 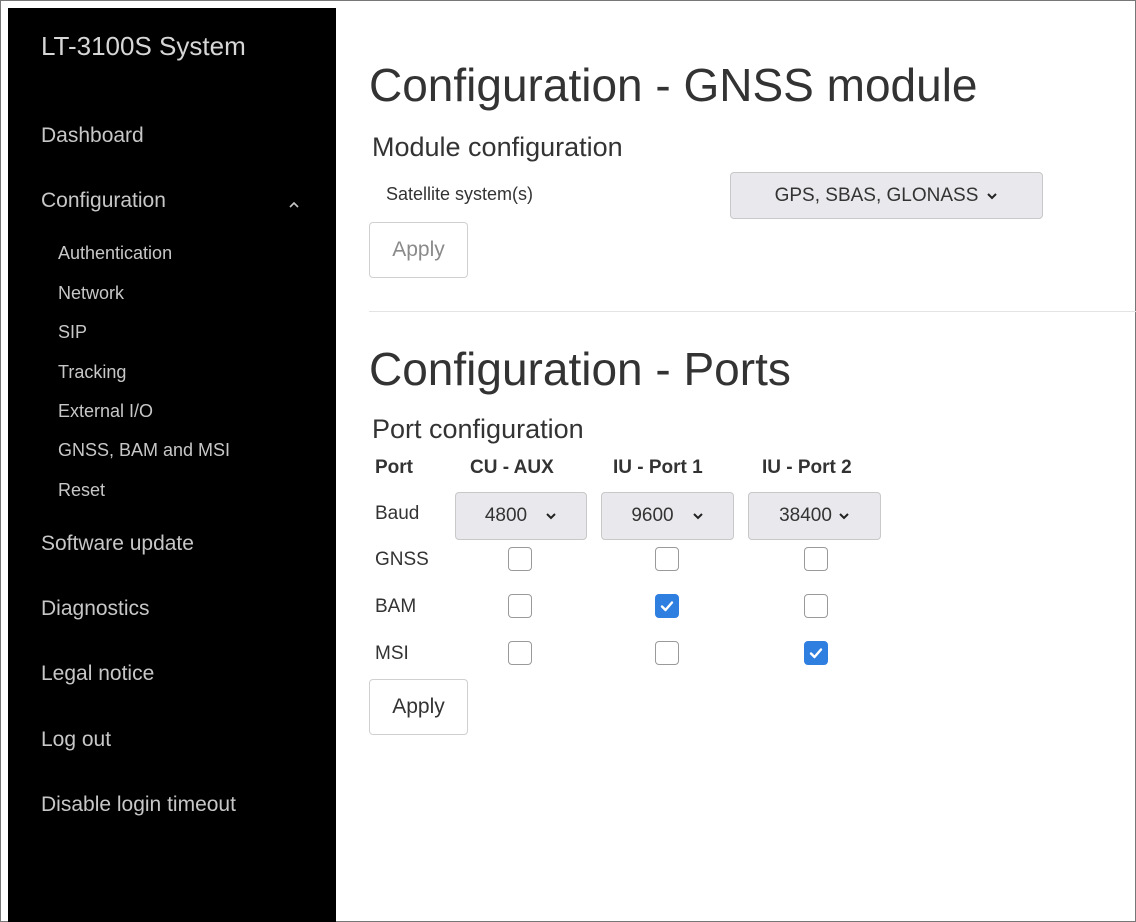 I want to click on sidebar-subitem-external-io: External I/O, so click(x=105, y=411).